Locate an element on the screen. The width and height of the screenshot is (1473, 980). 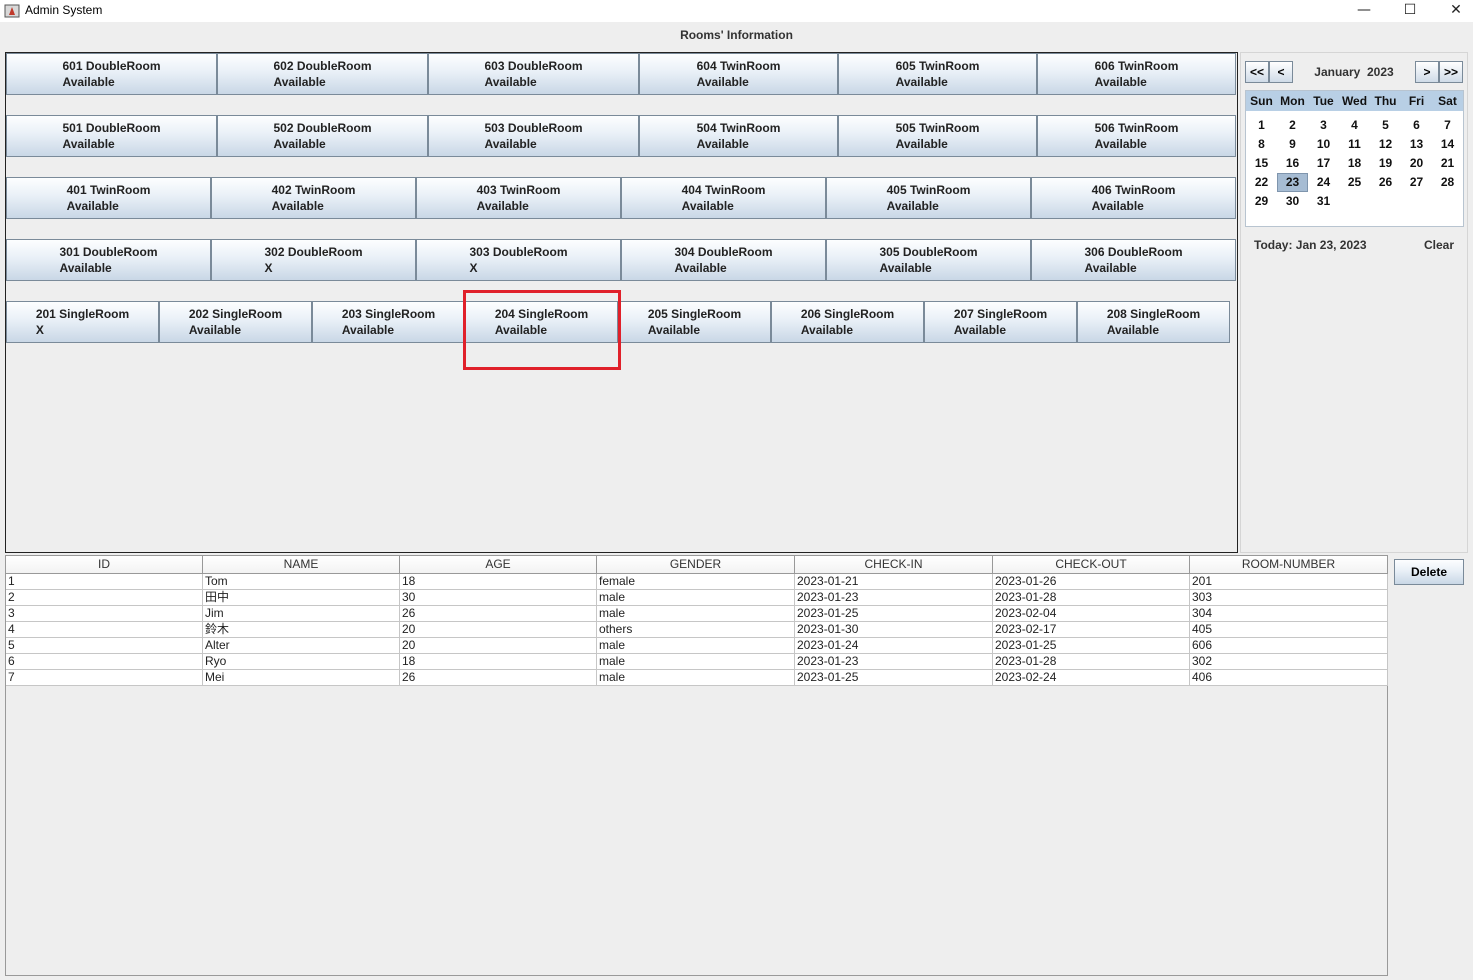
calendar-day: 31 is located at coordinates (1323, 201).